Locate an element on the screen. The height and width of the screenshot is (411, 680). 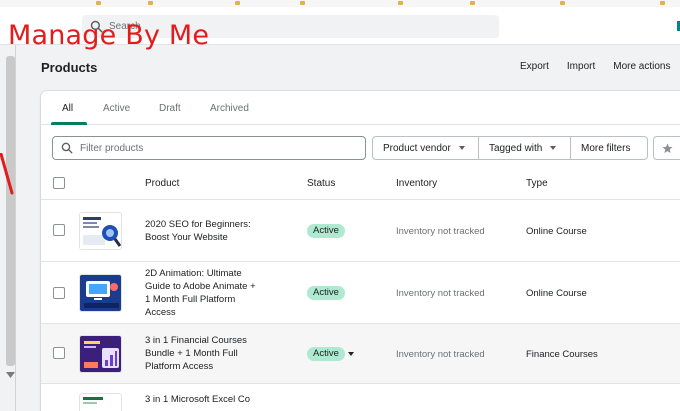
scroll-down-icon is located at coordinates (10, 375).